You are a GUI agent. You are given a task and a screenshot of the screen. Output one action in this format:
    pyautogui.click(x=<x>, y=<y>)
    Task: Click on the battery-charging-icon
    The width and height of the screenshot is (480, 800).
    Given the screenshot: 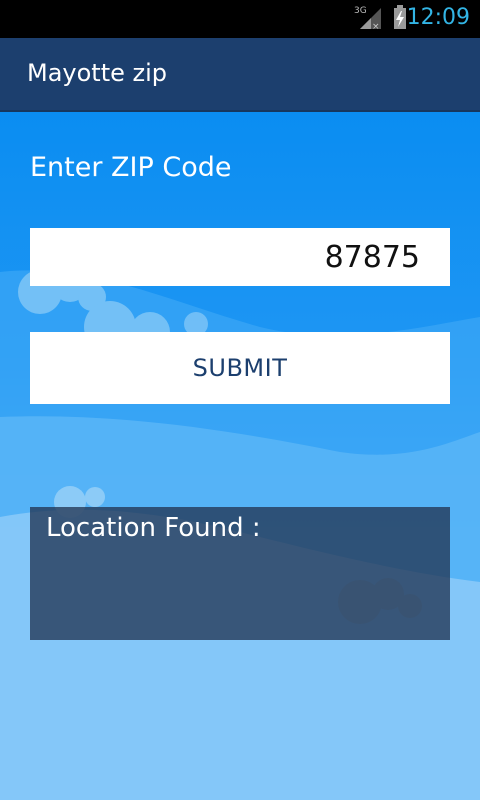 What is the action you would take?
    pyautogui.click(x=400, y=19)
    